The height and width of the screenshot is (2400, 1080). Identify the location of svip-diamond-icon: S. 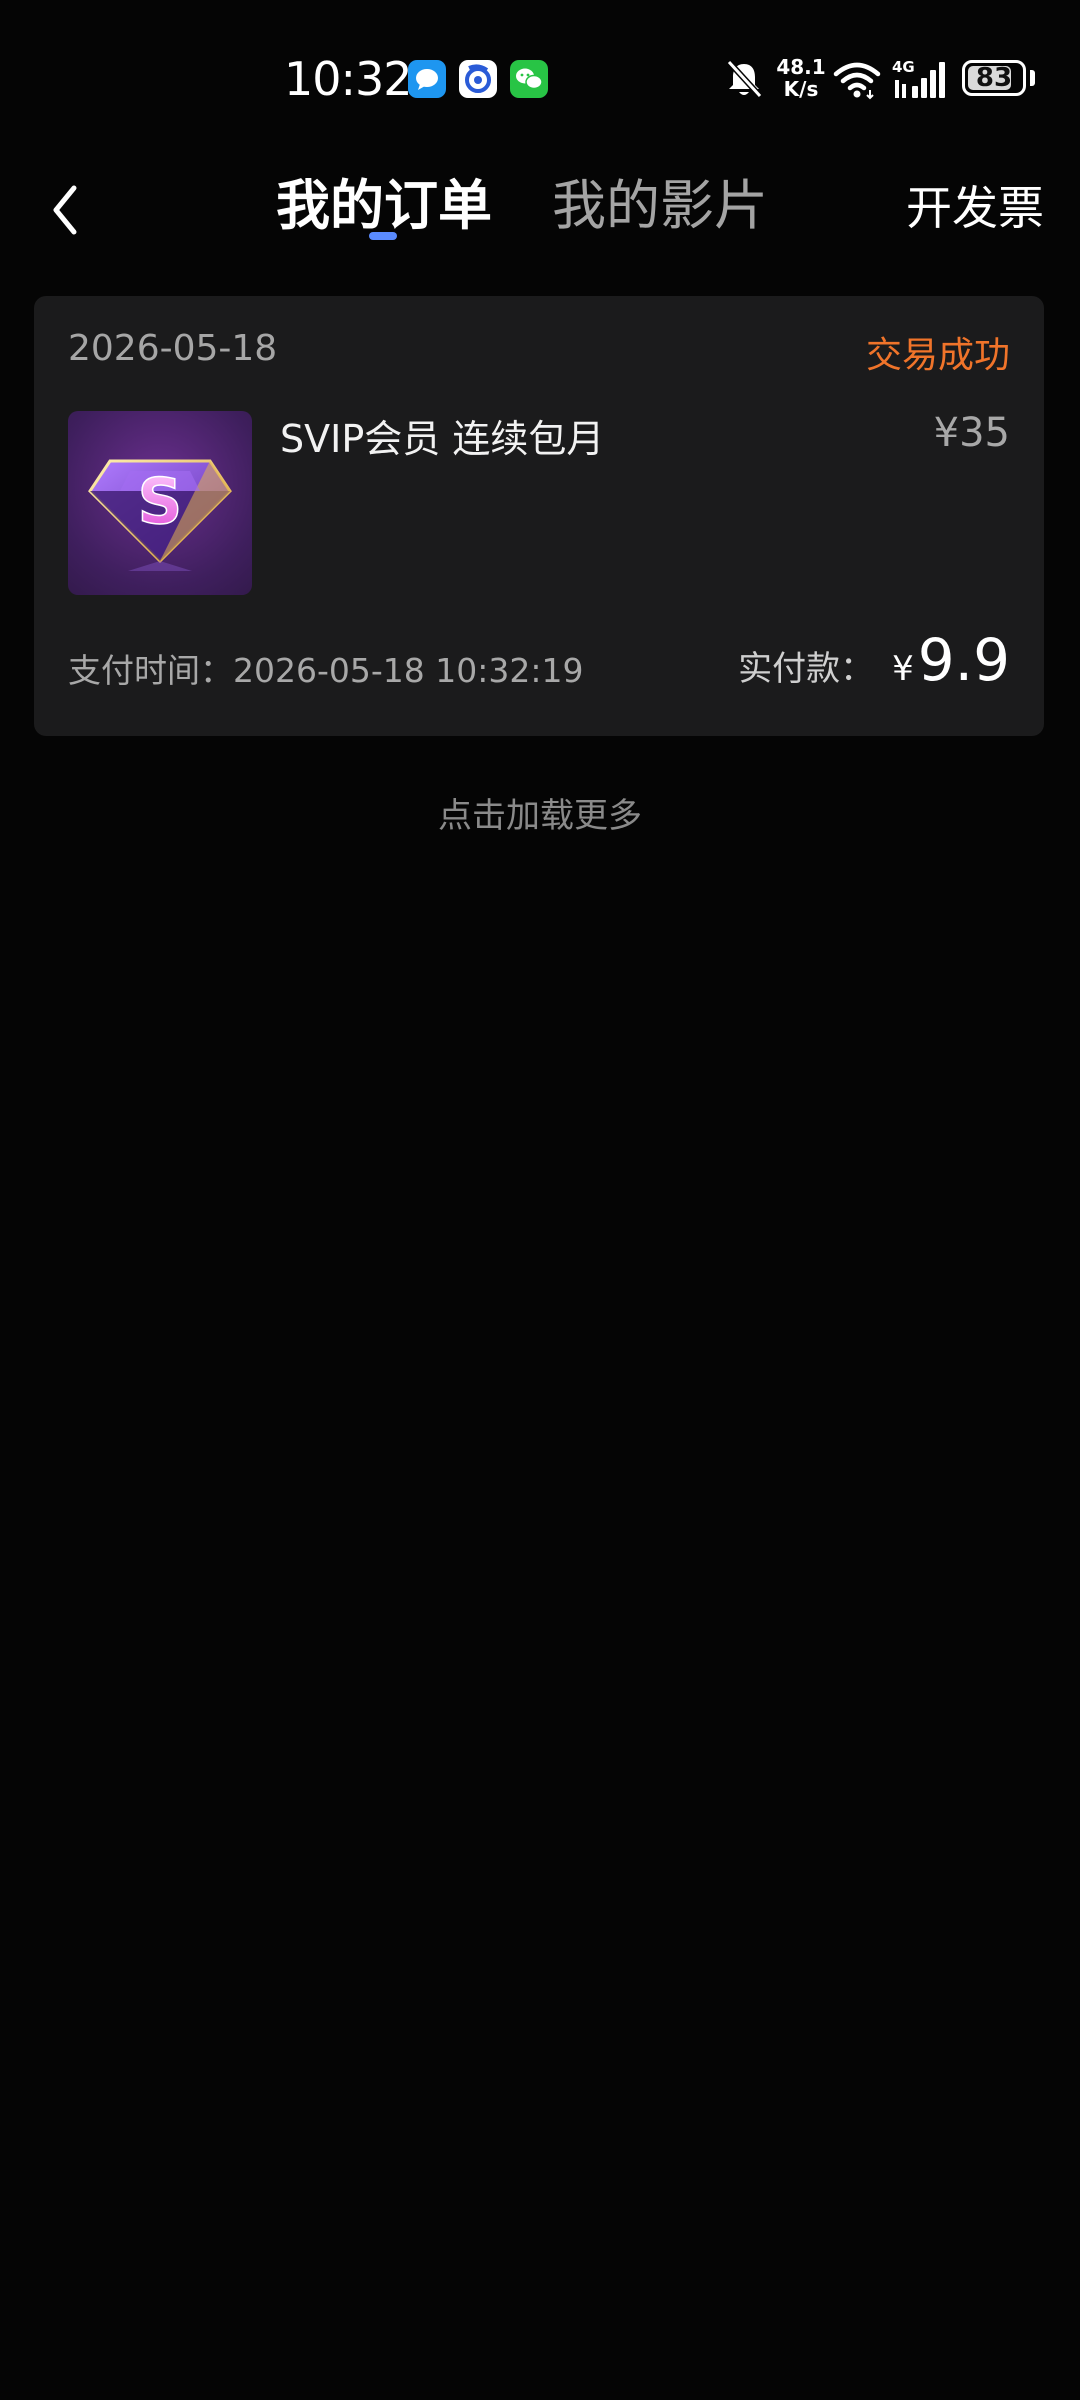
(160, 515).